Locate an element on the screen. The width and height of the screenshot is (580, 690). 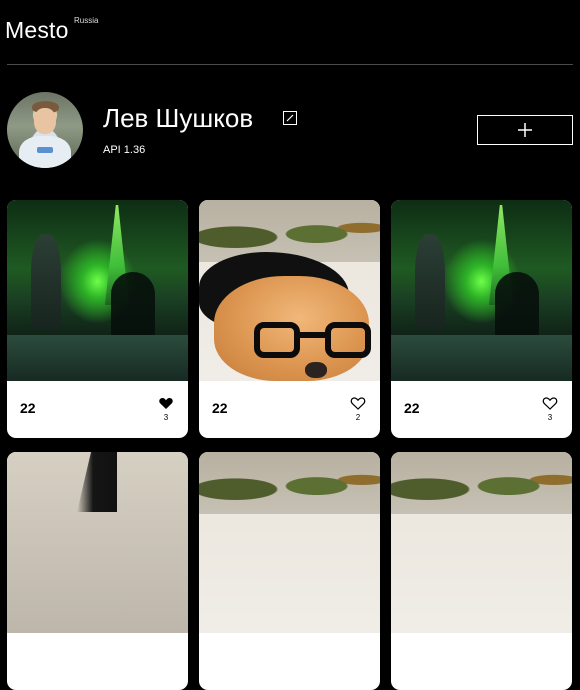
edit-icon is located at coordinates (290, 118).